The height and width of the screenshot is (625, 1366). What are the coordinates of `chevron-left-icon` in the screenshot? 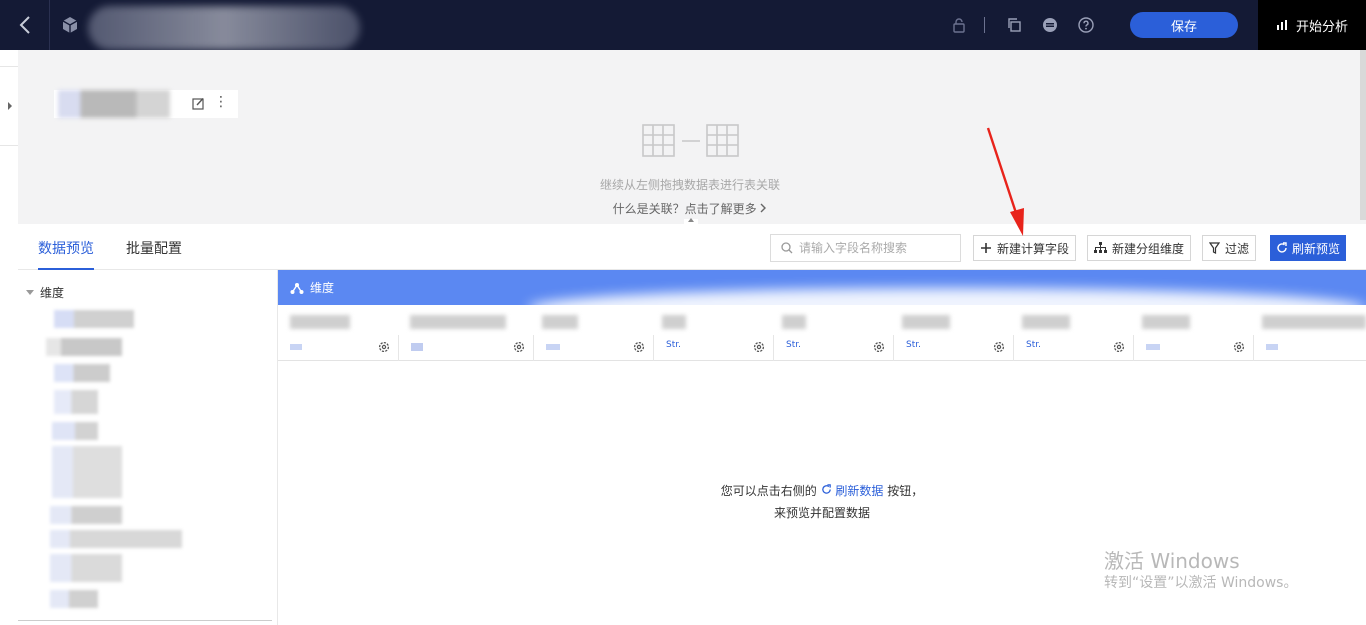 It's located at (24, 25).